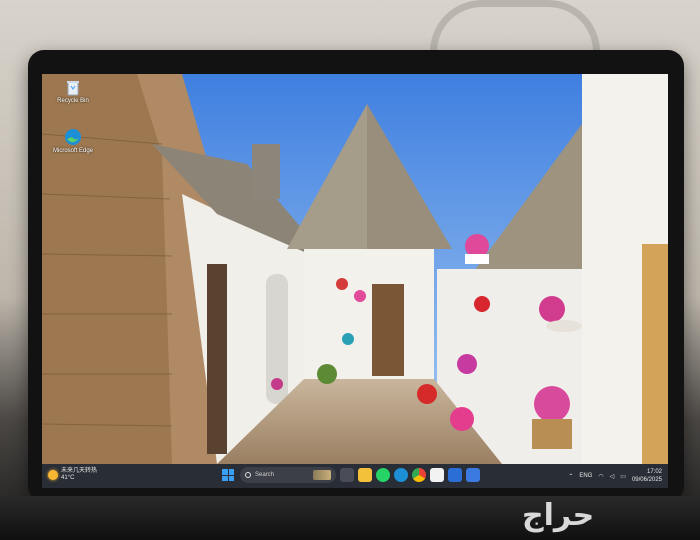 This screenshot has width=700, height=540. I want to click on start-button, so click(228, 475).